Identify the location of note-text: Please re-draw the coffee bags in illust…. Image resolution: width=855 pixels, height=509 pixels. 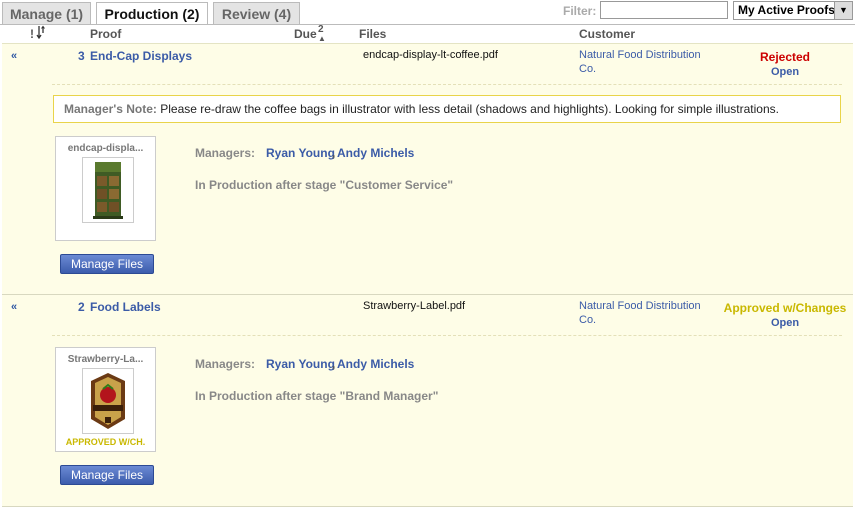
(469, 109).